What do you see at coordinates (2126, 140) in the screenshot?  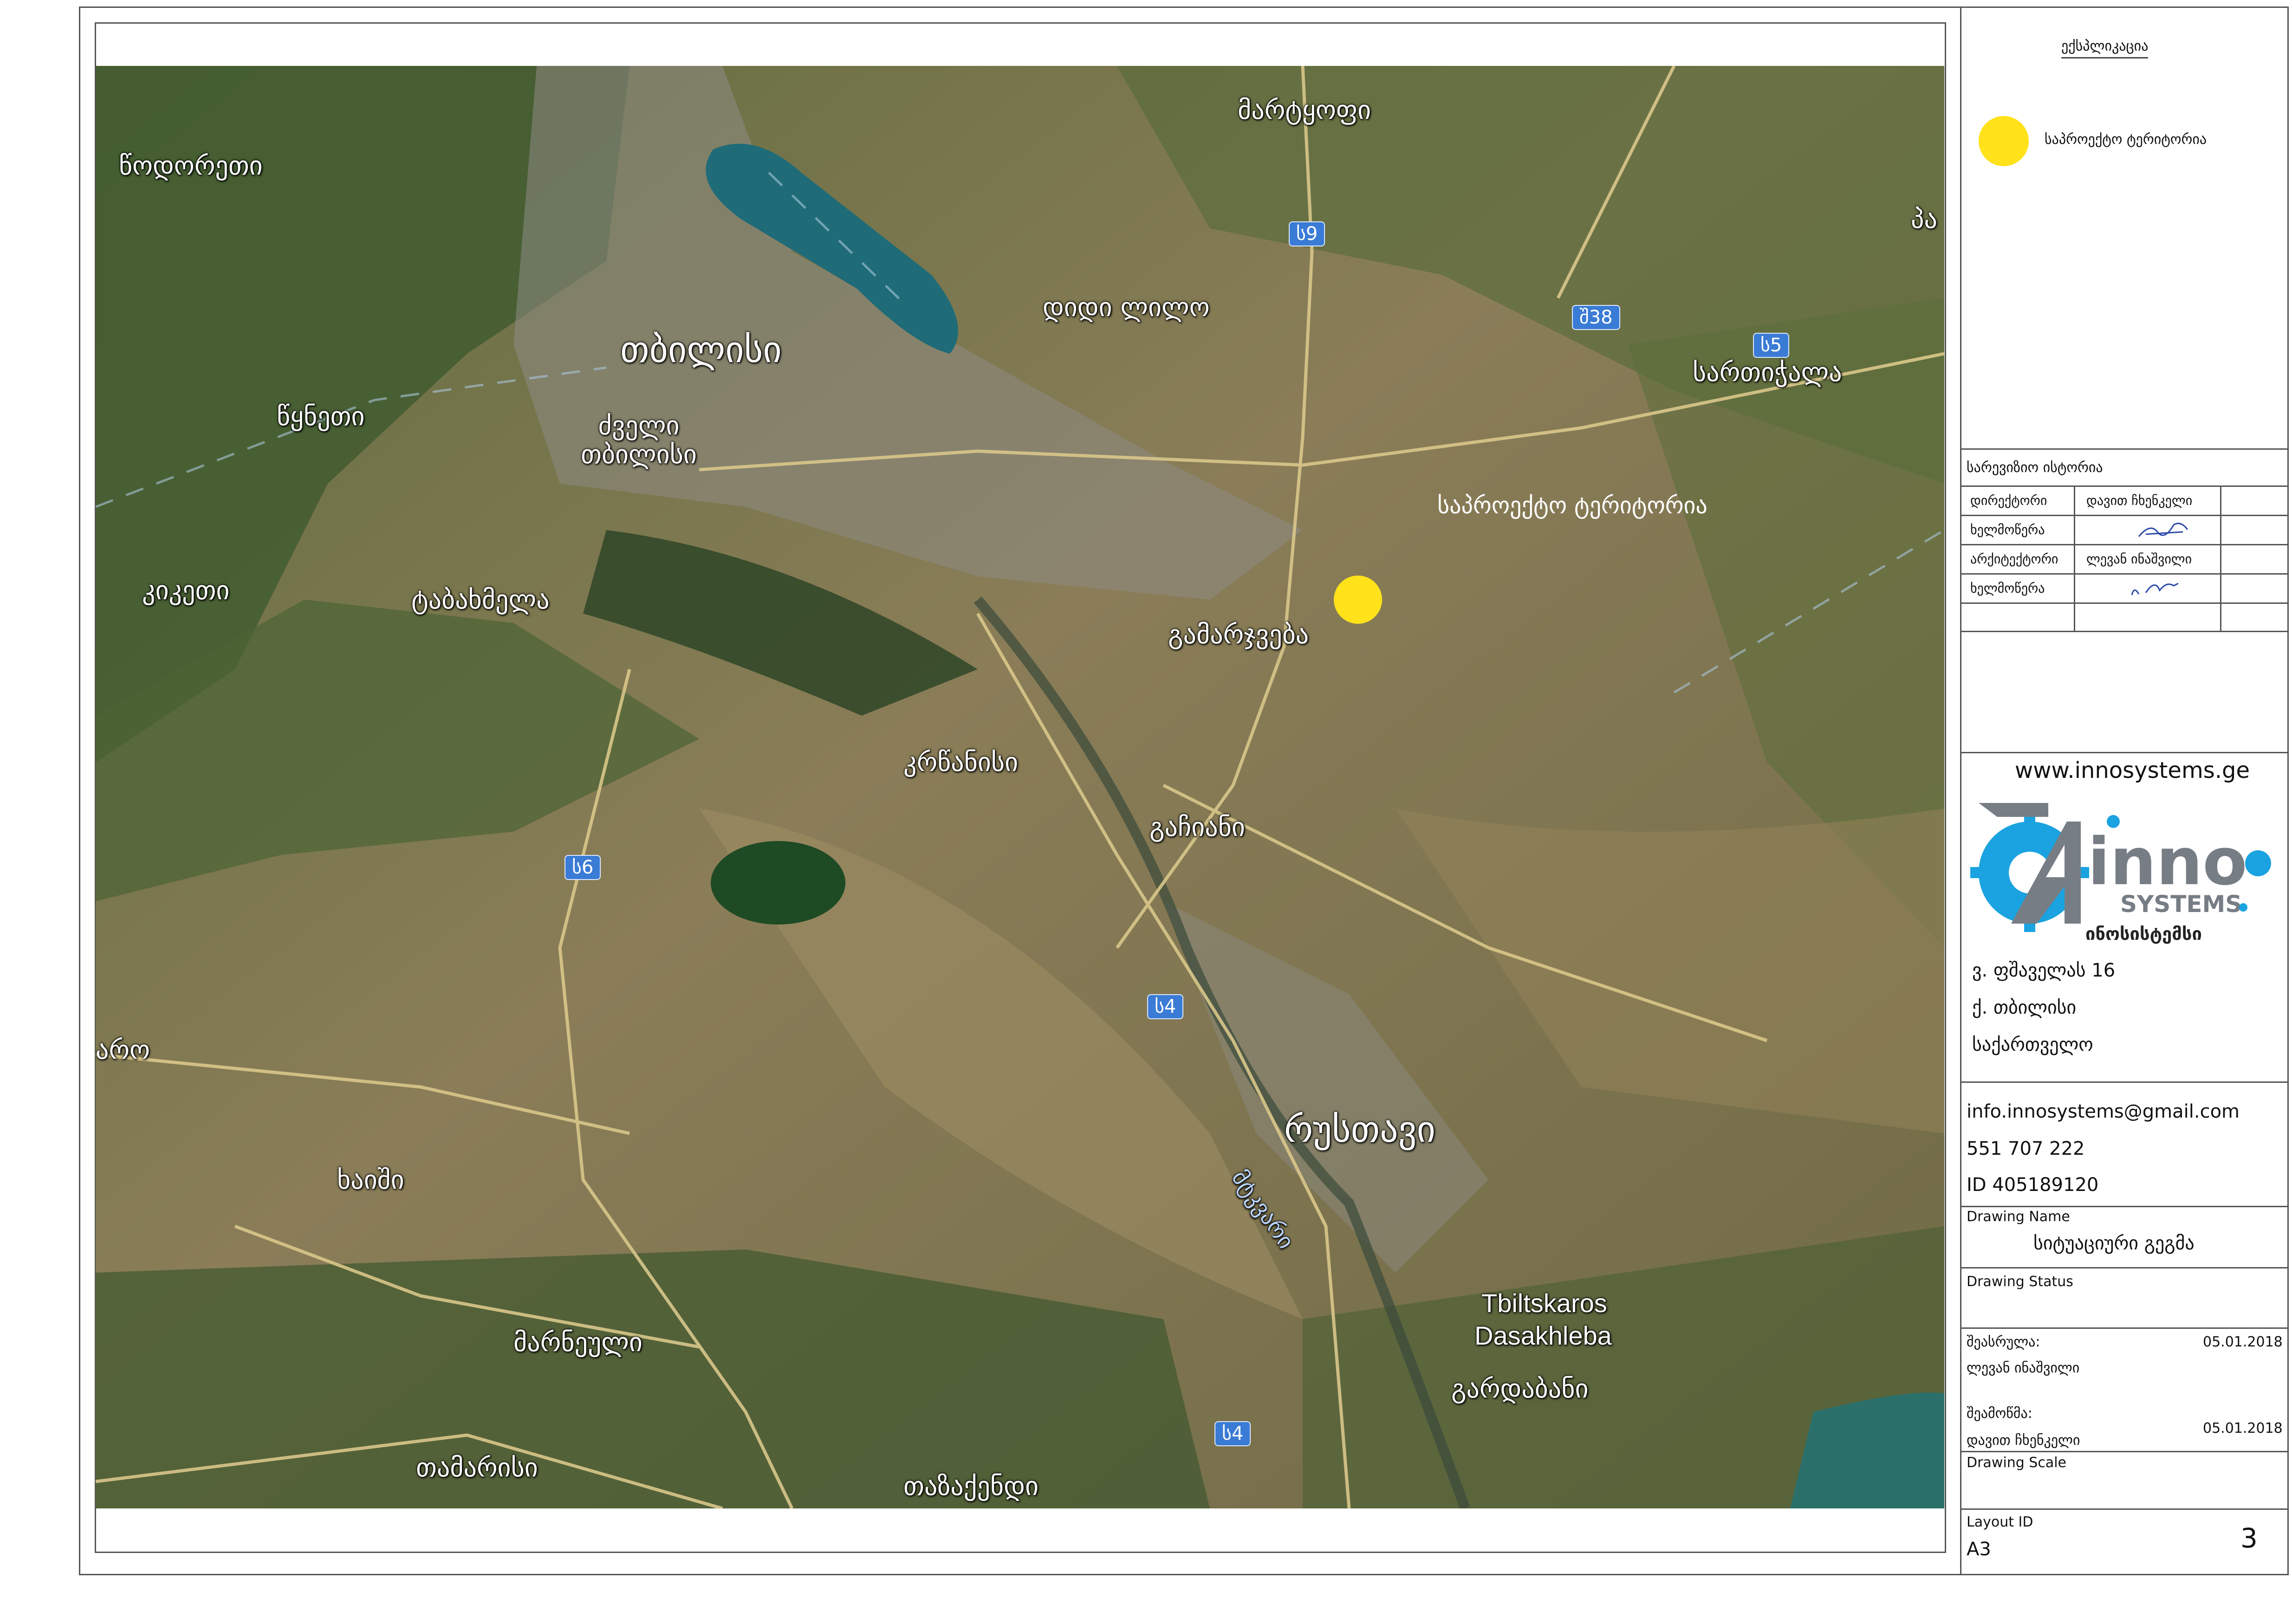 I see `legend-item-label: საპროექტო ტერიტორია` at bounding box center [2126, 140].